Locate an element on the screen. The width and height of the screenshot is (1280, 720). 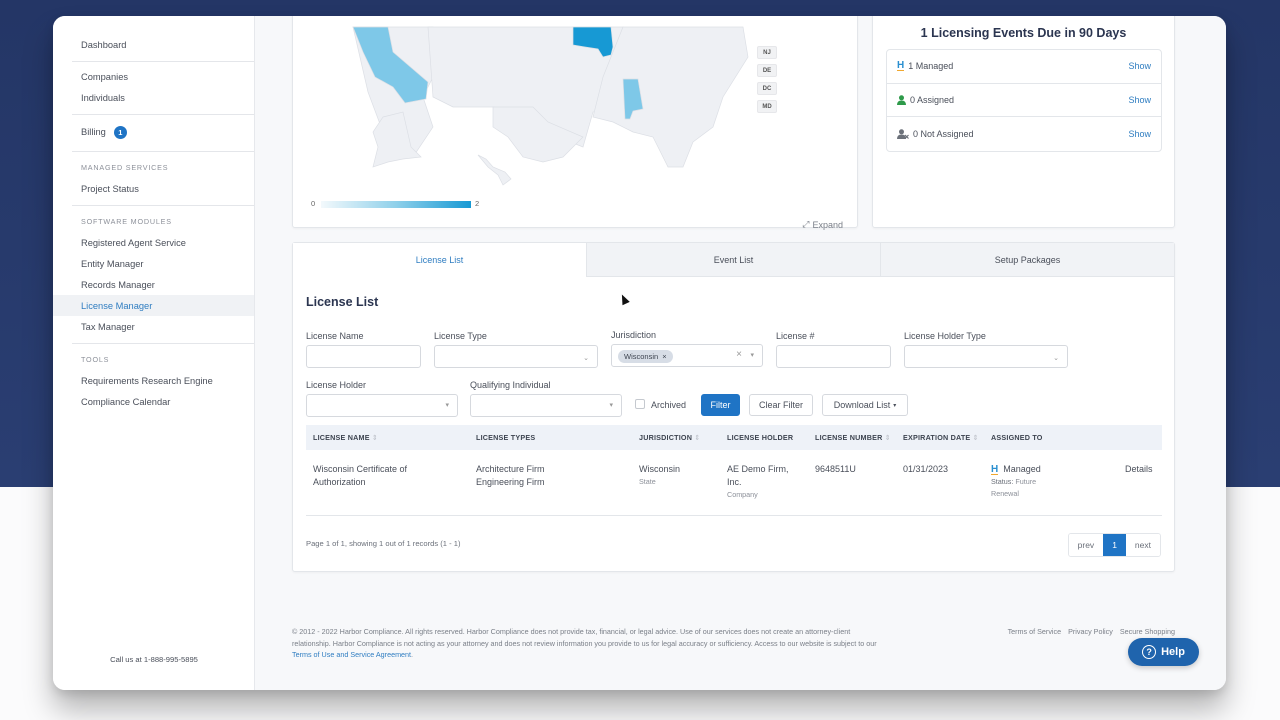
cell-assigned-to: H Managed Status: Future Renewal is located at coordinates (1016, 481).